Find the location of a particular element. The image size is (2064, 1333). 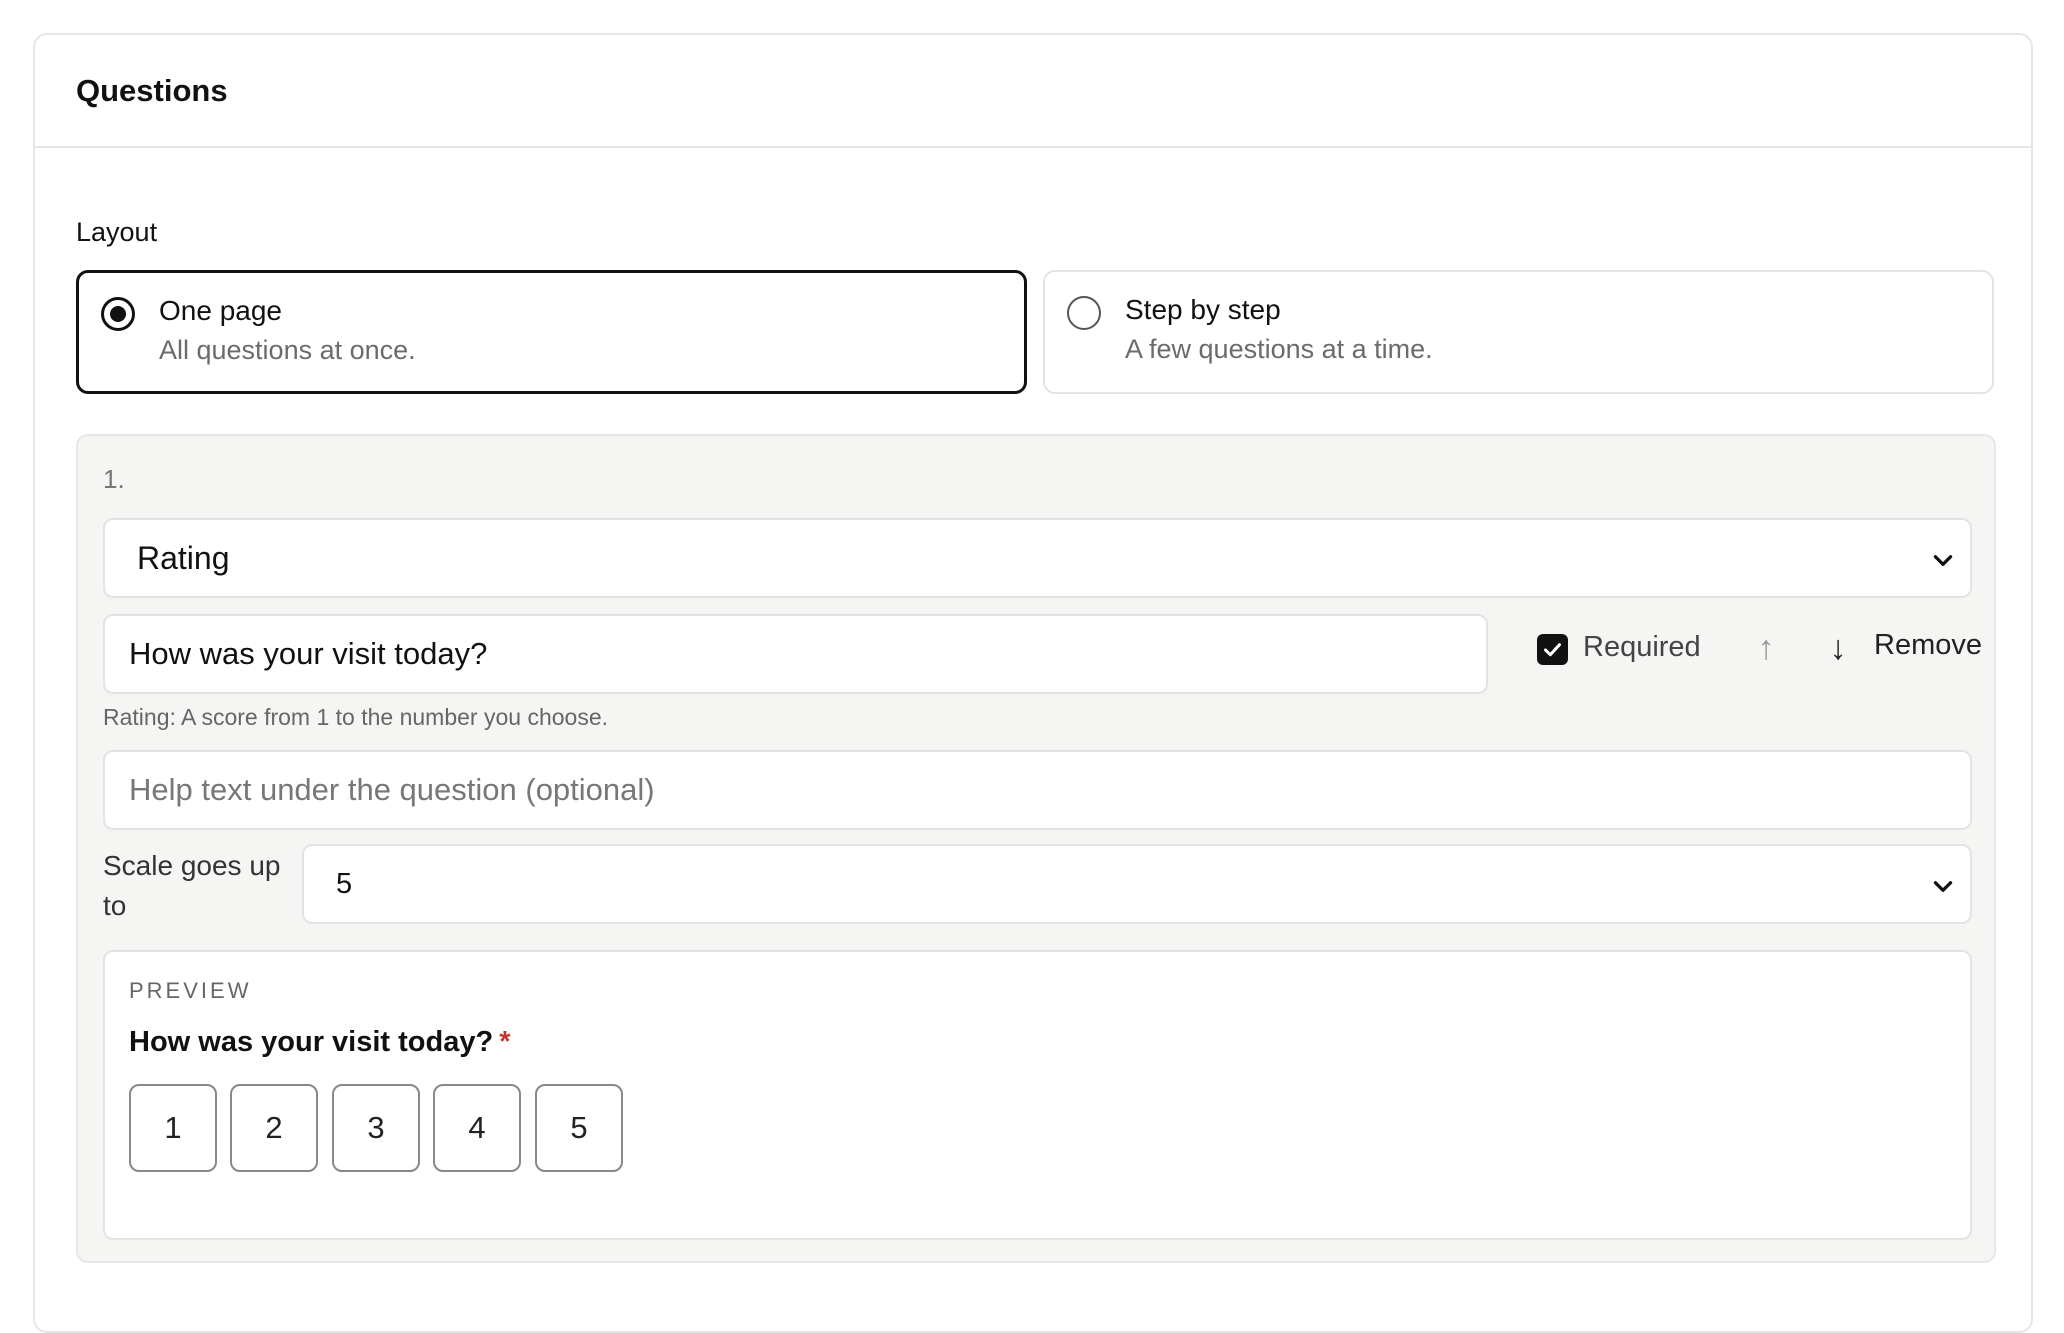

checkmark-icon is located at coordinates (1552, 650).